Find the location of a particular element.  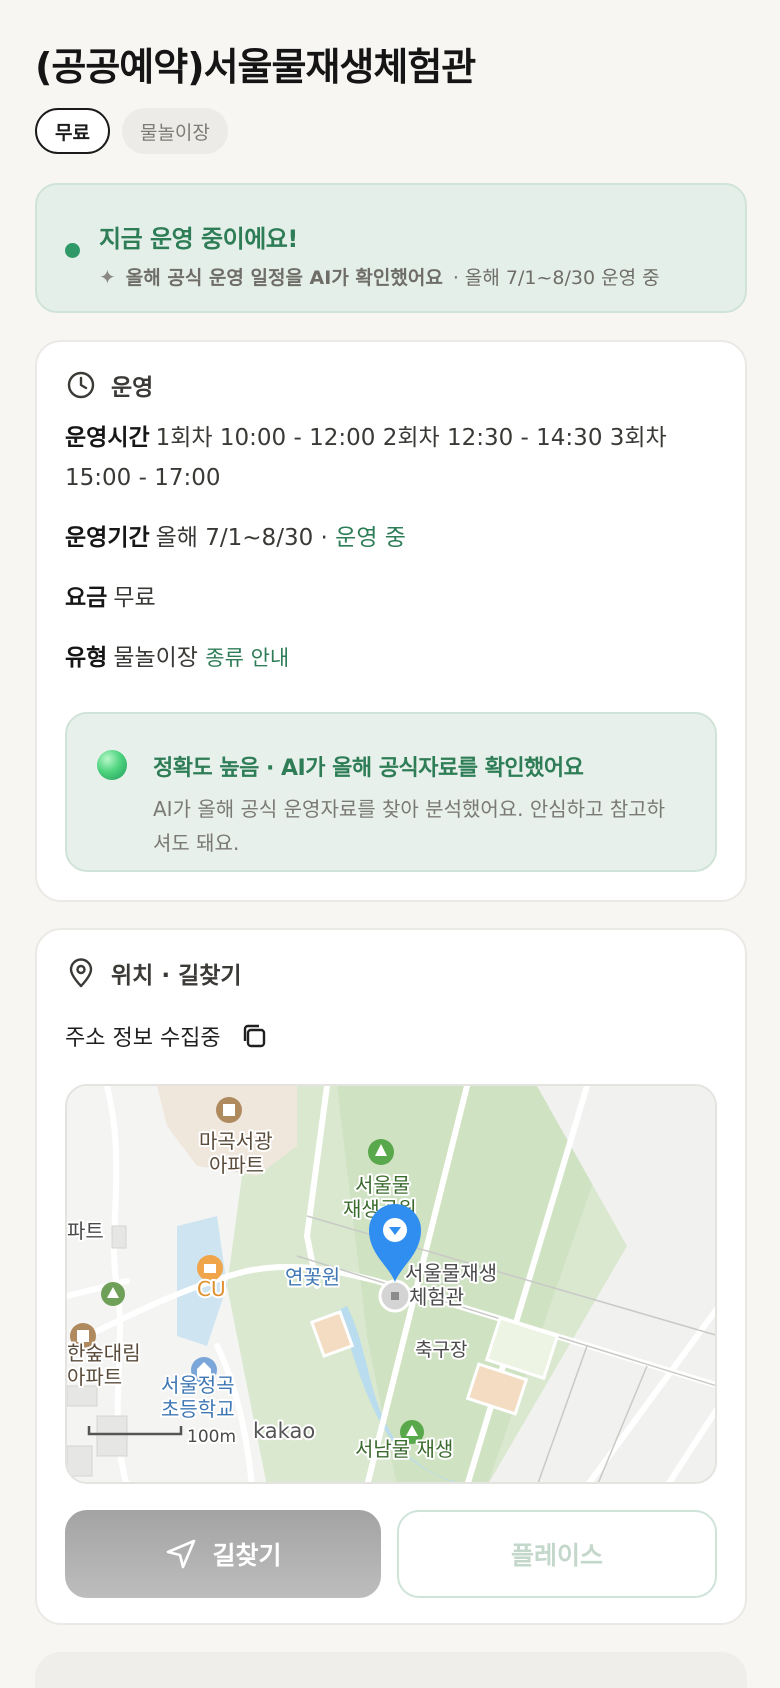

chip-water-play: 물놀이장 is located at coordinates (174, 131).